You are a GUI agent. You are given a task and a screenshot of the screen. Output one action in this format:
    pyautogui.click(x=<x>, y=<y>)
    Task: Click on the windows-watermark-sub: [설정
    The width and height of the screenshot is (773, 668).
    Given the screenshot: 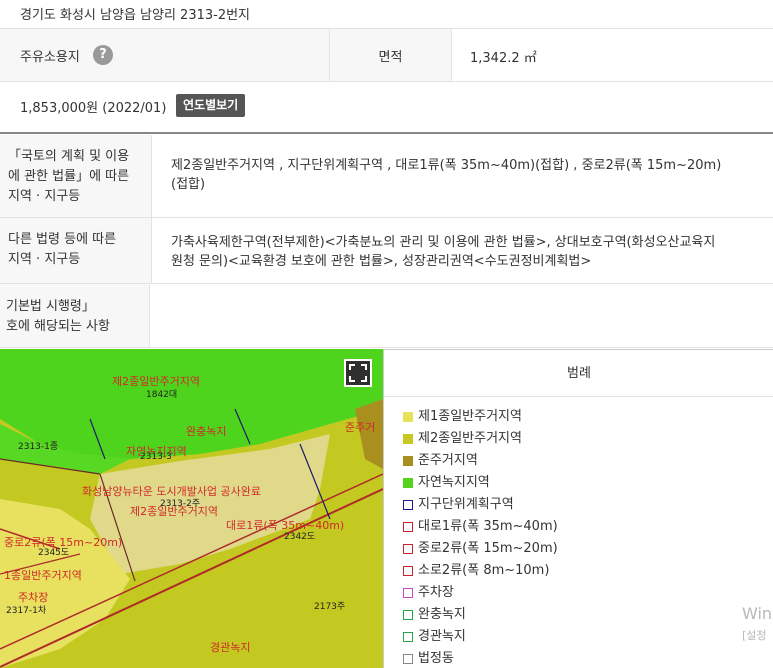 What is the action you would take?
    pyautogui.click(x=754, y=635)
    